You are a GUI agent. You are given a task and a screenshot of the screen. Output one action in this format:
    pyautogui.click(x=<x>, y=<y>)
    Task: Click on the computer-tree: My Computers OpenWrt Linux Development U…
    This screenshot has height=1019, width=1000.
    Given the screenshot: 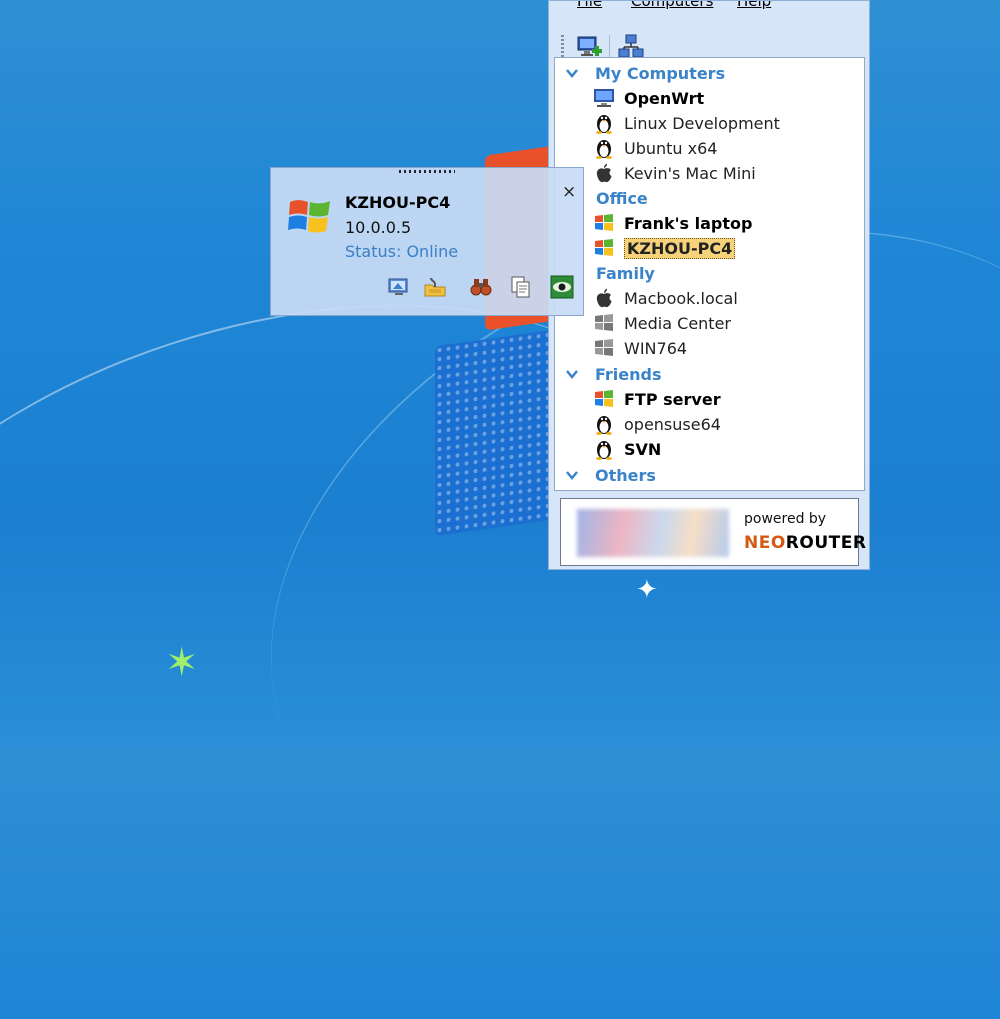 What is the action you would take?
    pyautogui.click(x=709, y=274)
    